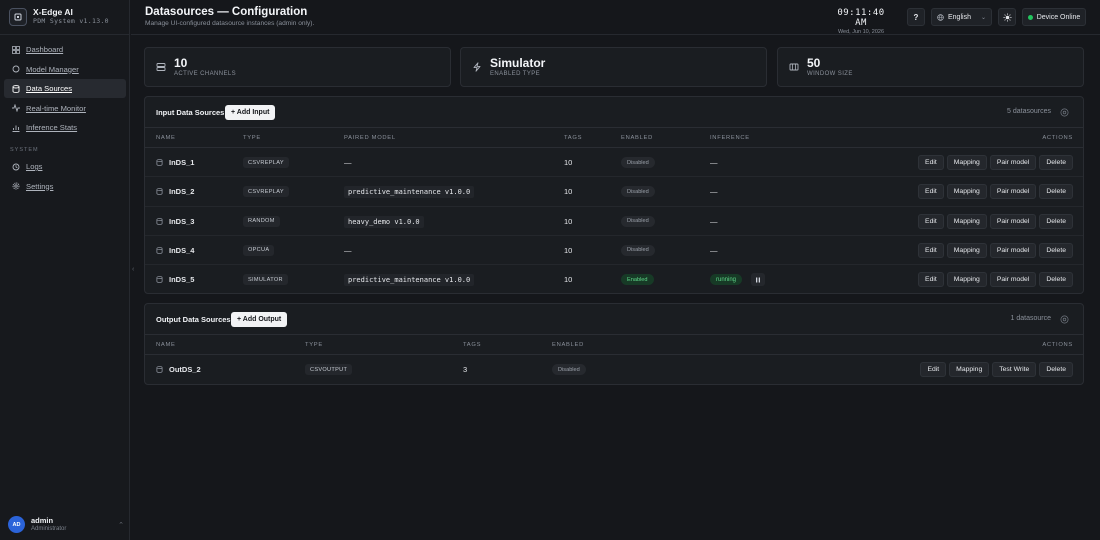 The width and height of the screenshot is (1100, 540). I want to click on pause-icon, so click(758, 280).